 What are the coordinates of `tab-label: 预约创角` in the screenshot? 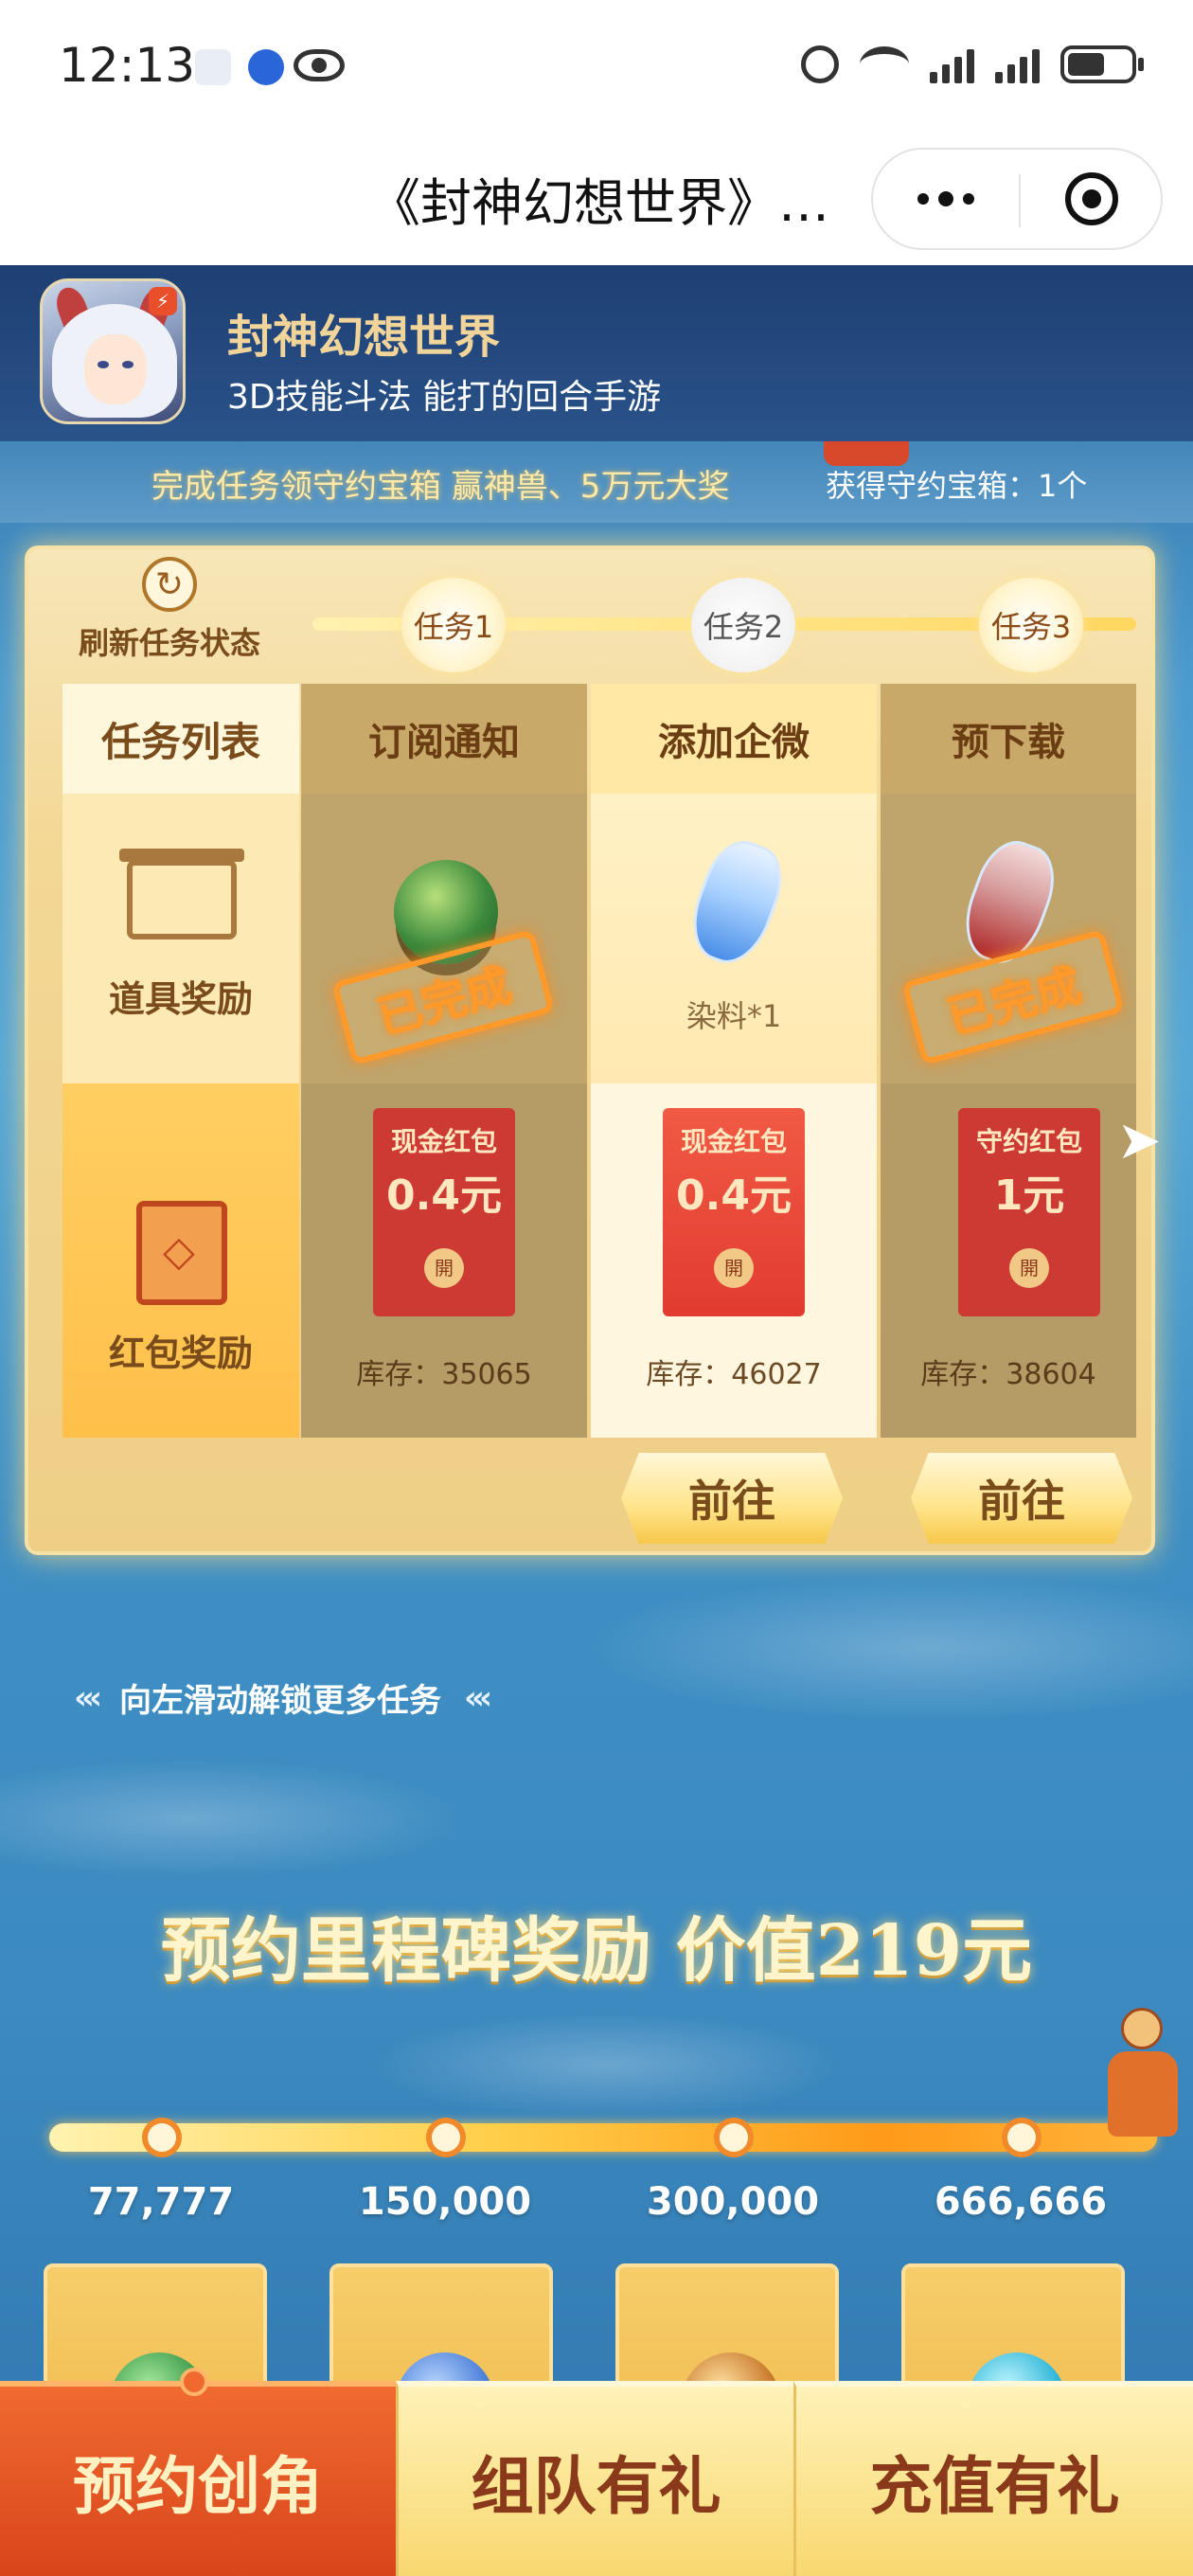 It's located at (198, 2486).